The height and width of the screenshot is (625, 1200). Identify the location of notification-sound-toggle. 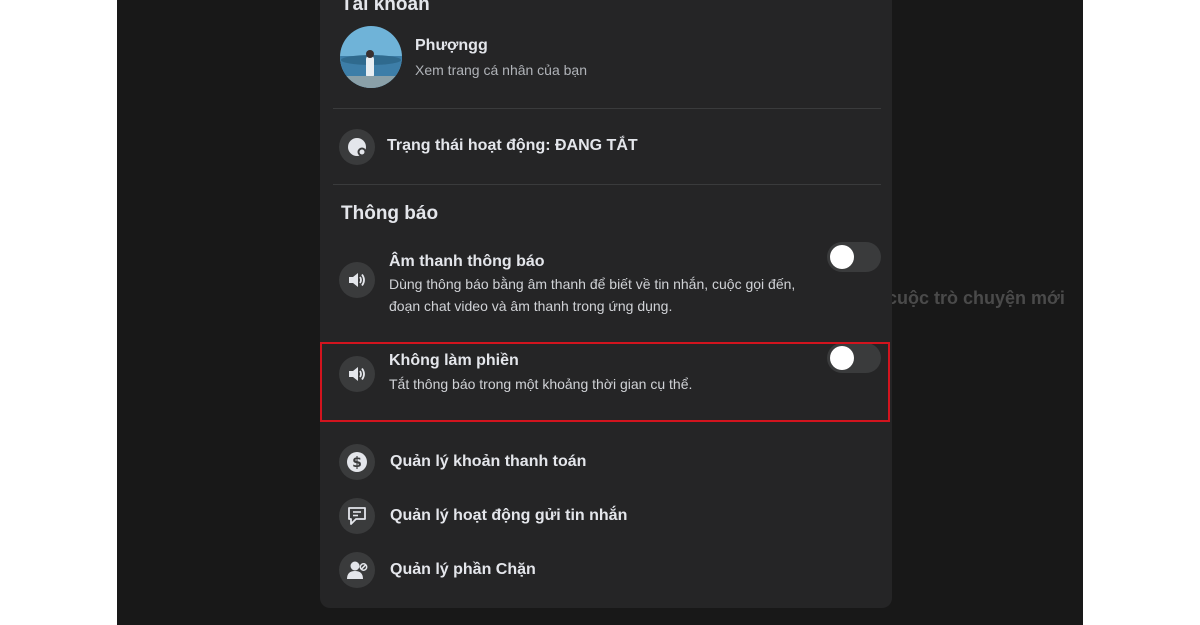
(854, 257).